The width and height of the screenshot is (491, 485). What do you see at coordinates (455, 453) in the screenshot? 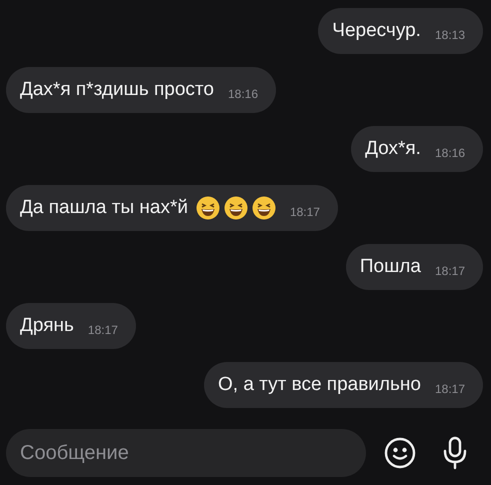
I see `microphone-icon` at bounding box center [455, 453].